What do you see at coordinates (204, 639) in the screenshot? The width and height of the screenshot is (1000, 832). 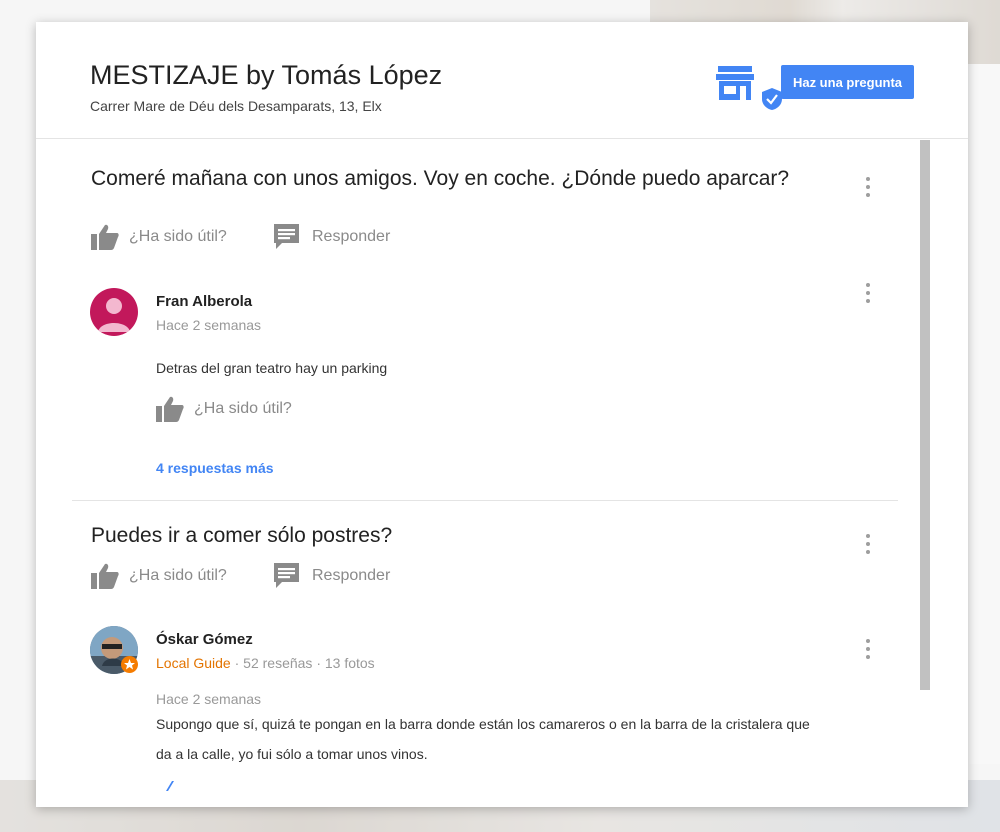 I see `answer-author: Óskar Gómez` at bounding box center [204, 639].